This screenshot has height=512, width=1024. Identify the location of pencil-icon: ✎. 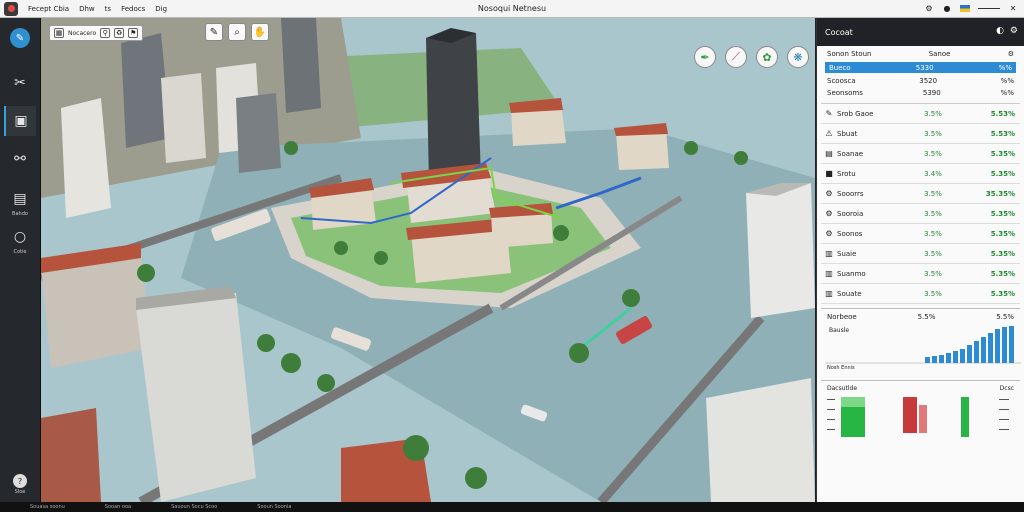
(829, 113).